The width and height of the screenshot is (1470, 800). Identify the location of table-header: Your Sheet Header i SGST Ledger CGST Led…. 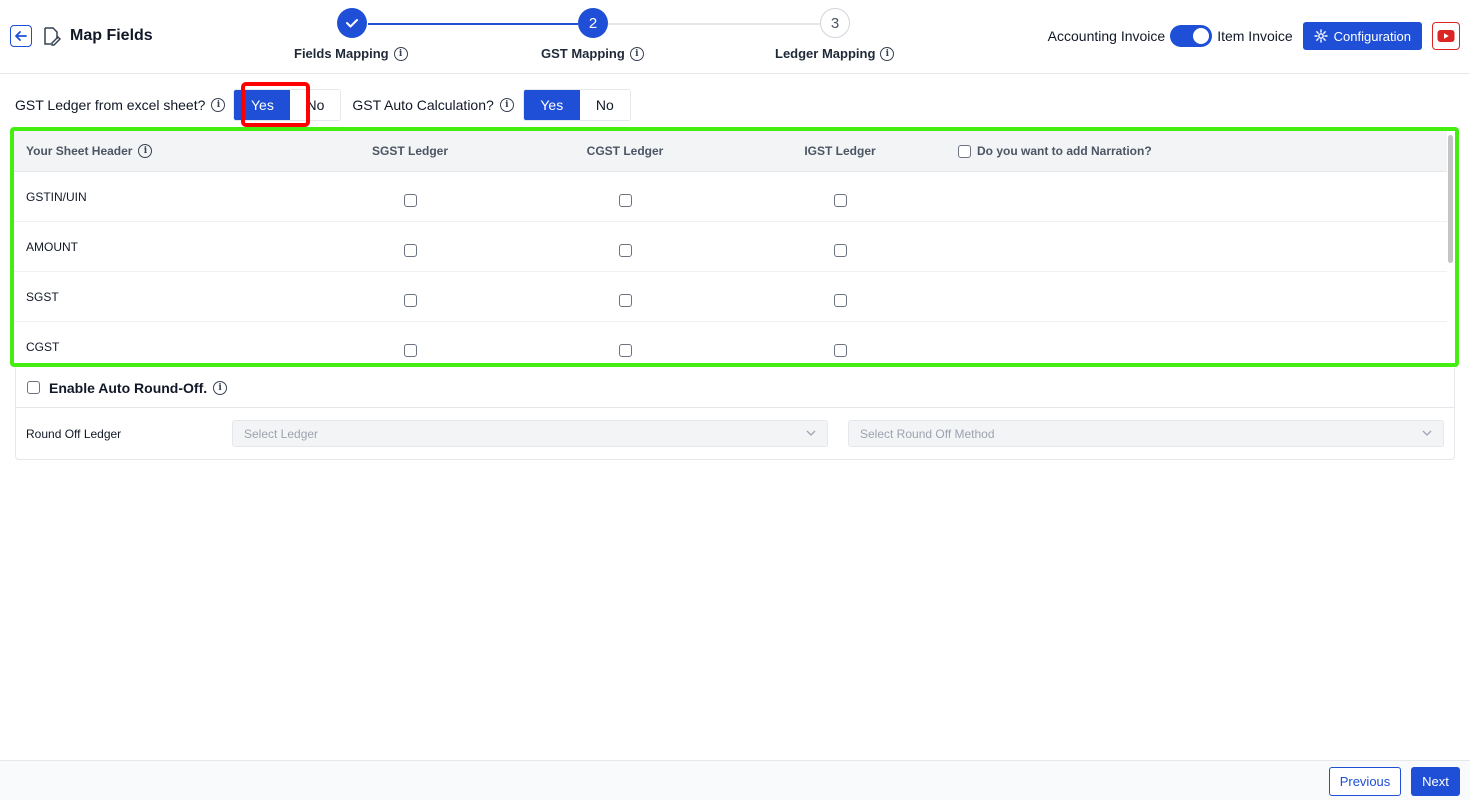
(730, 151).